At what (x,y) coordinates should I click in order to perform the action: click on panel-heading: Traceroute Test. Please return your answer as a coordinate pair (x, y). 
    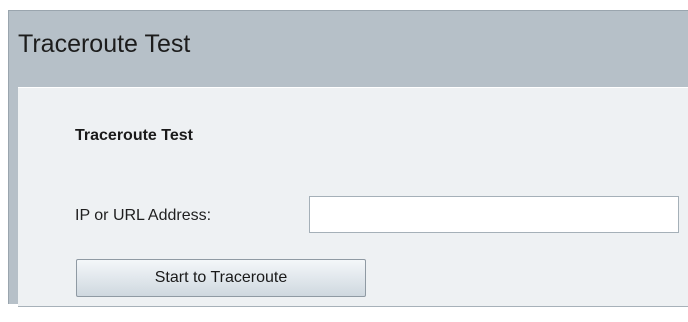
    Looking at the image, I should click on (134, 135).